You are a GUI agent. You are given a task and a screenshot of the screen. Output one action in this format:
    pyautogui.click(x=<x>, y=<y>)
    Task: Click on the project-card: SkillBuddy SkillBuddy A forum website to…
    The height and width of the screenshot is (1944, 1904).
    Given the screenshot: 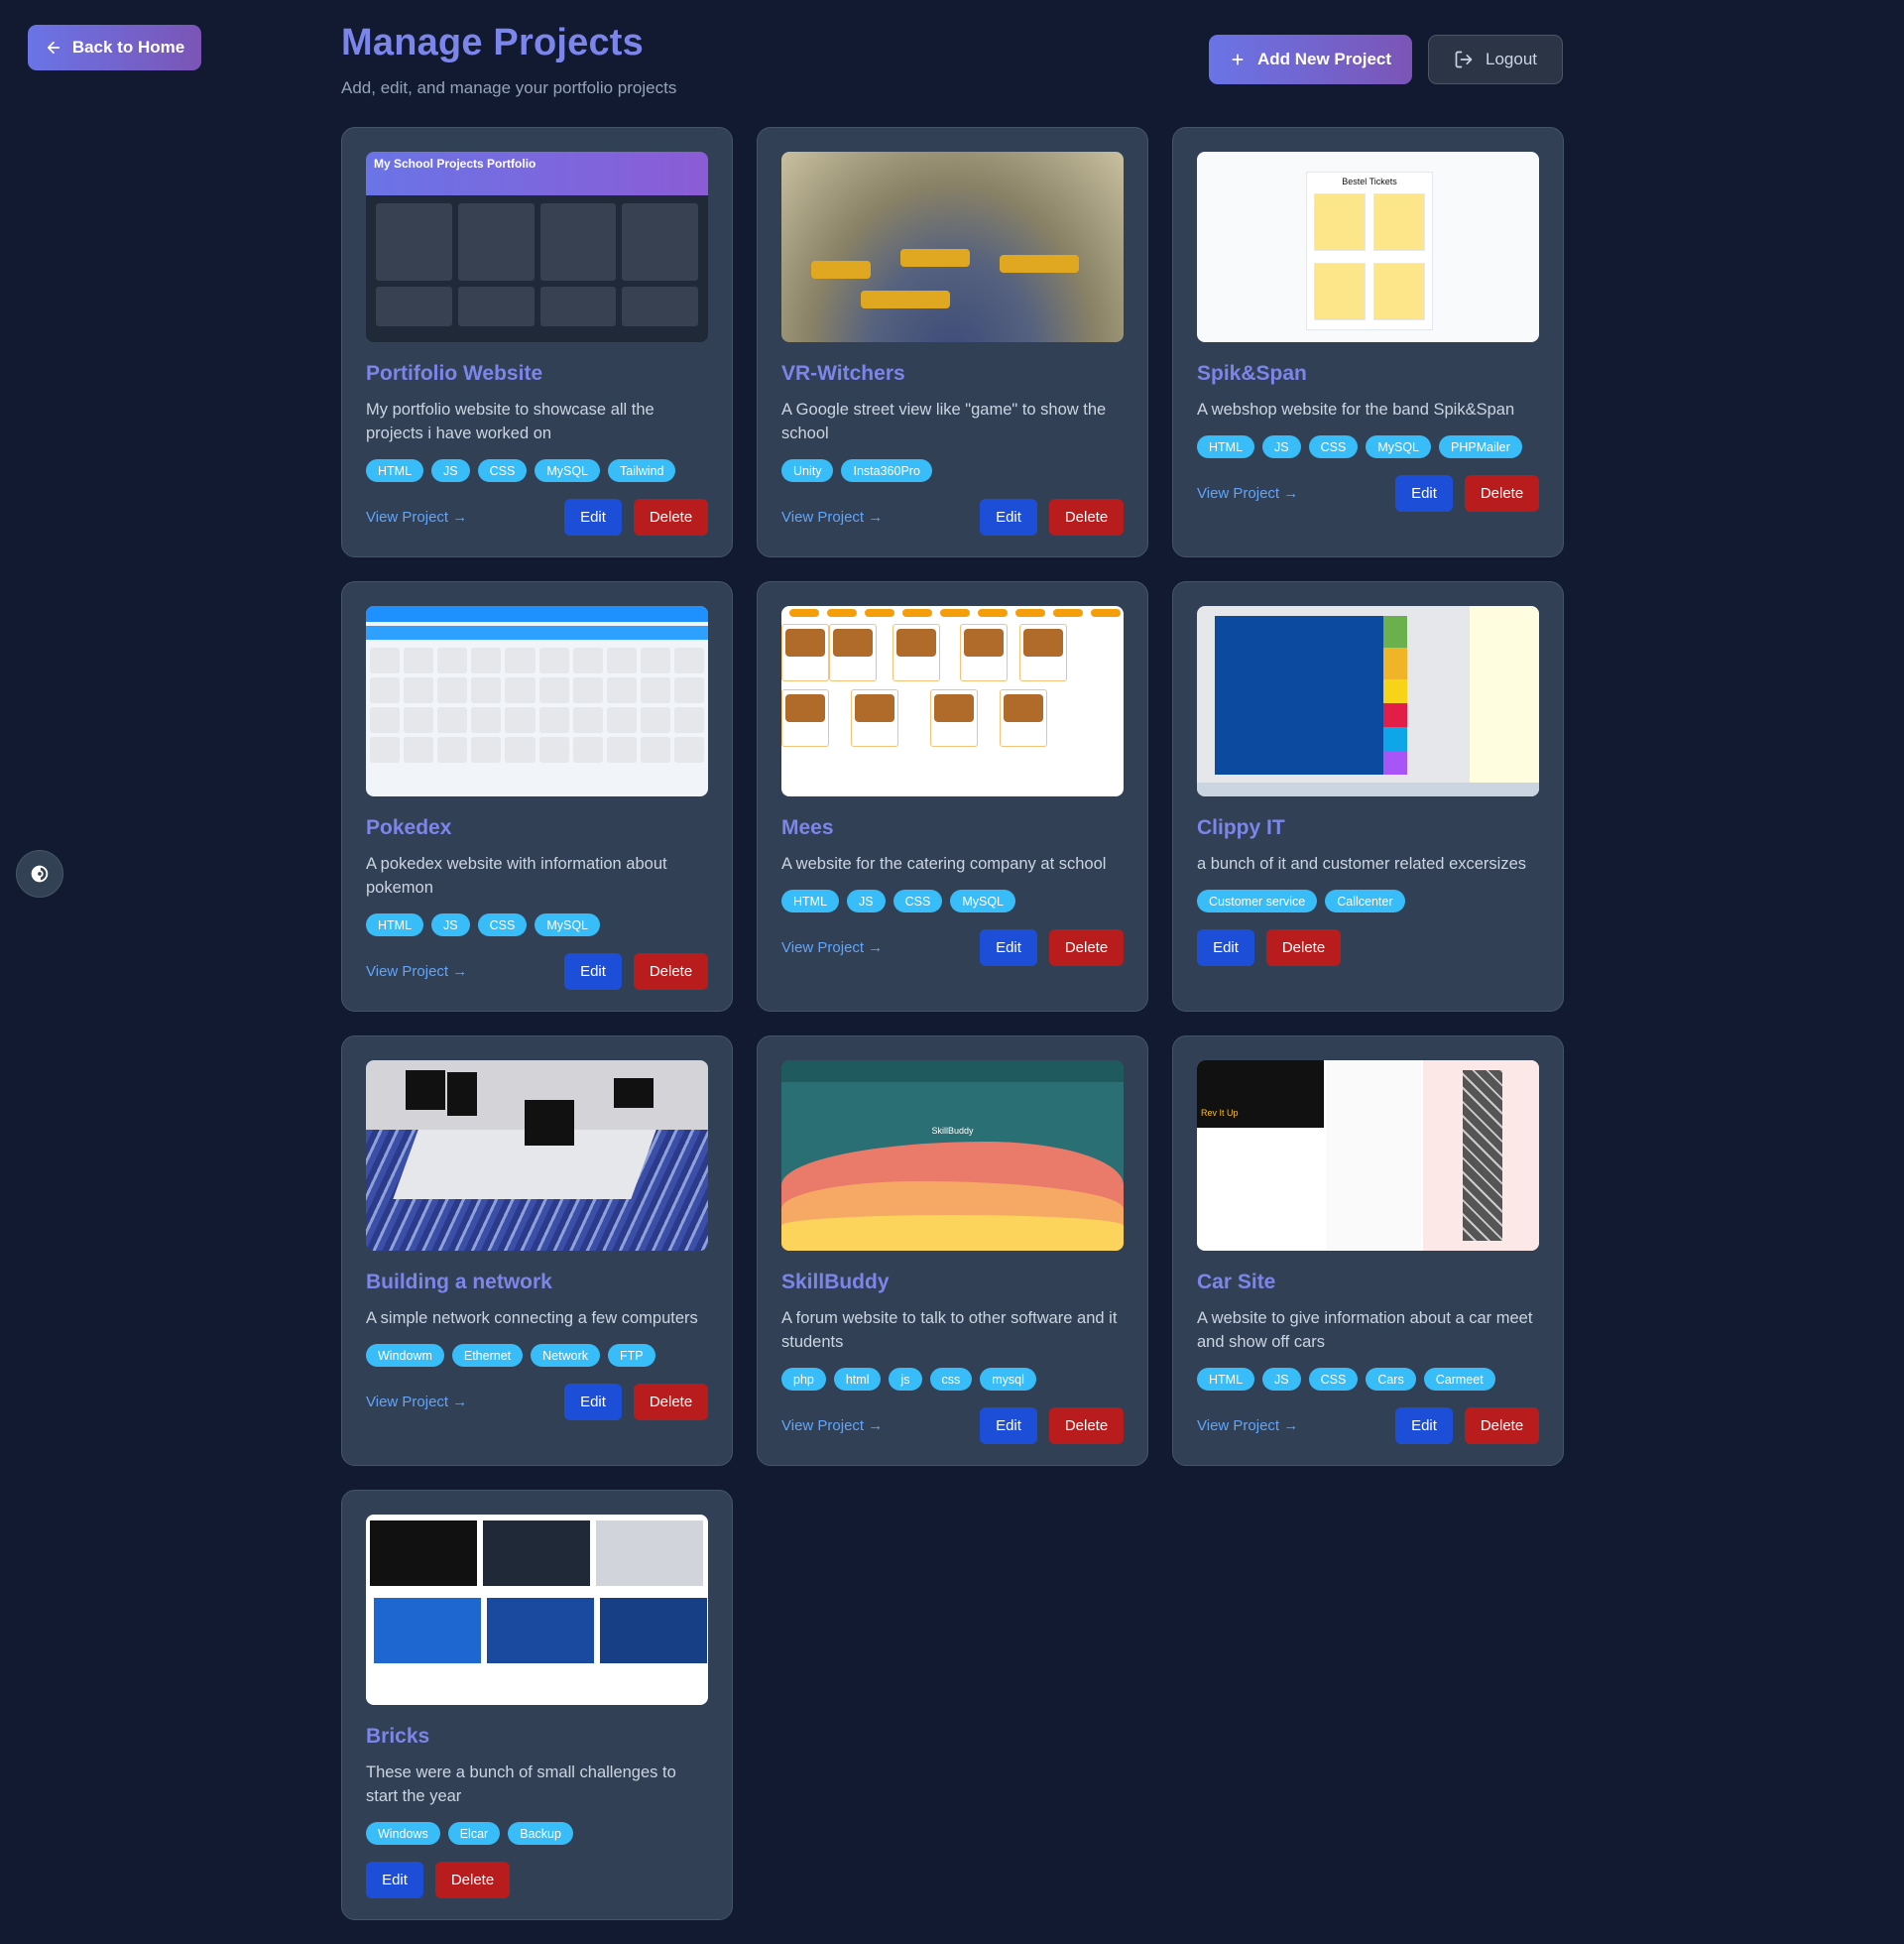 What is the action you would take?
    pyautogui.click(x=952, y=1250)
    